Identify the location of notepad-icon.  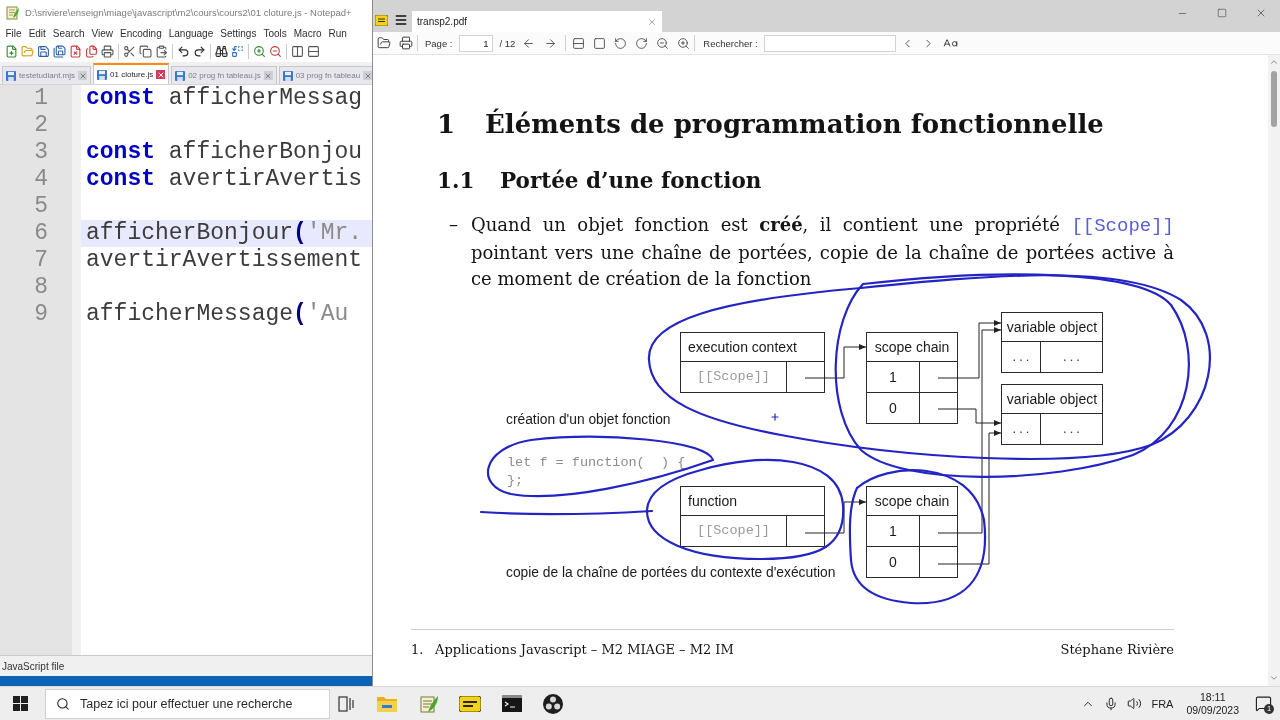
(428, 703).